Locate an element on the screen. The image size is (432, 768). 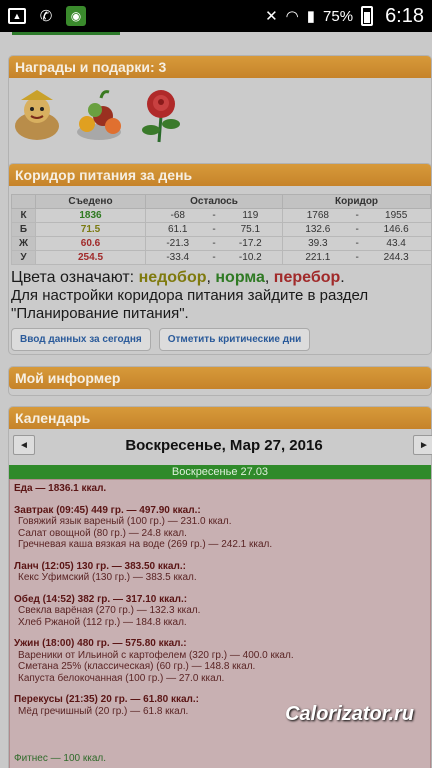
legend-end: . is located at coordinates (342, 277).